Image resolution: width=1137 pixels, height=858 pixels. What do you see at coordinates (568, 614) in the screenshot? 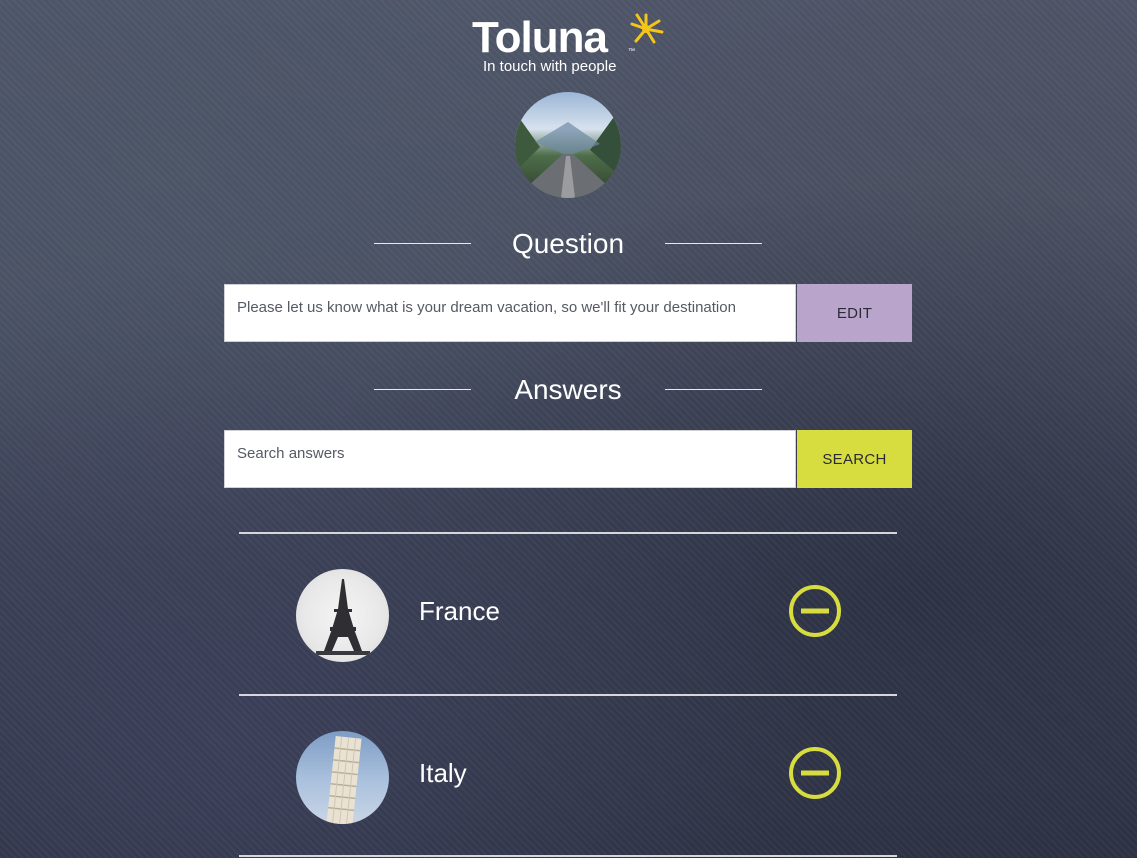
I see `answer-item-france: France` at bounding box center [568, 614].